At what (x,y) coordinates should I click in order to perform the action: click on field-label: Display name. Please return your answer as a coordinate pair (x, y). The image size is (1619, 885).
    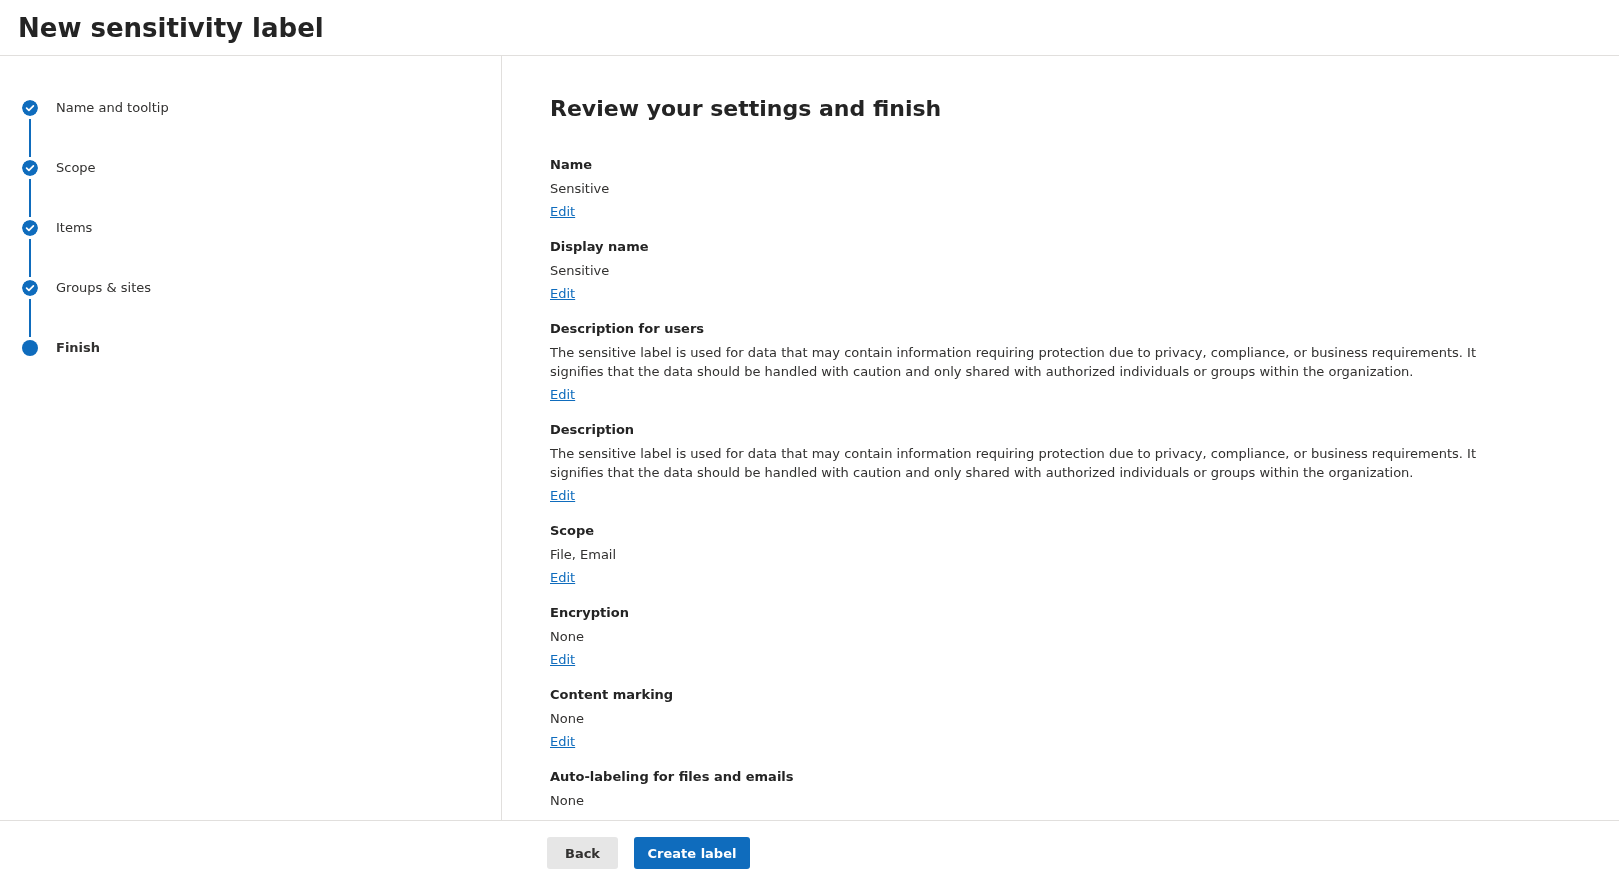
    Looking at the image, I should click on (600, 247).